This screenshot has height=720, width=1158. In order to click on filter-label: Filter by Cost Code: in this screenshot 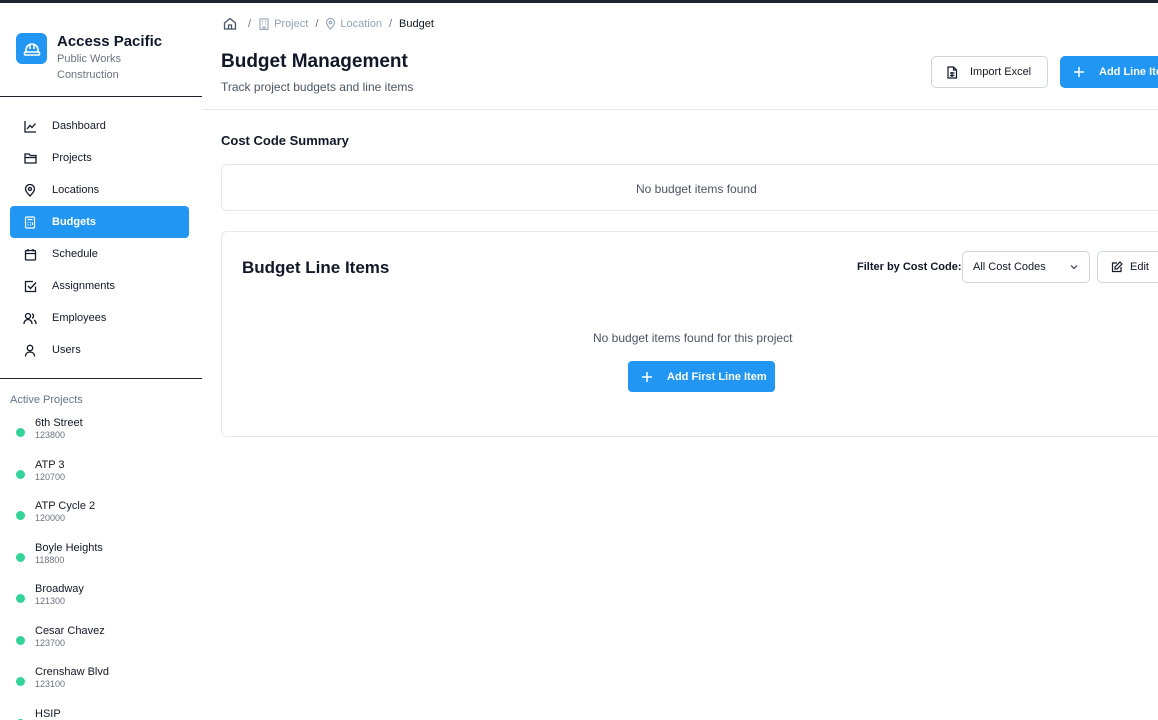, I will do `click(909, 267)`.